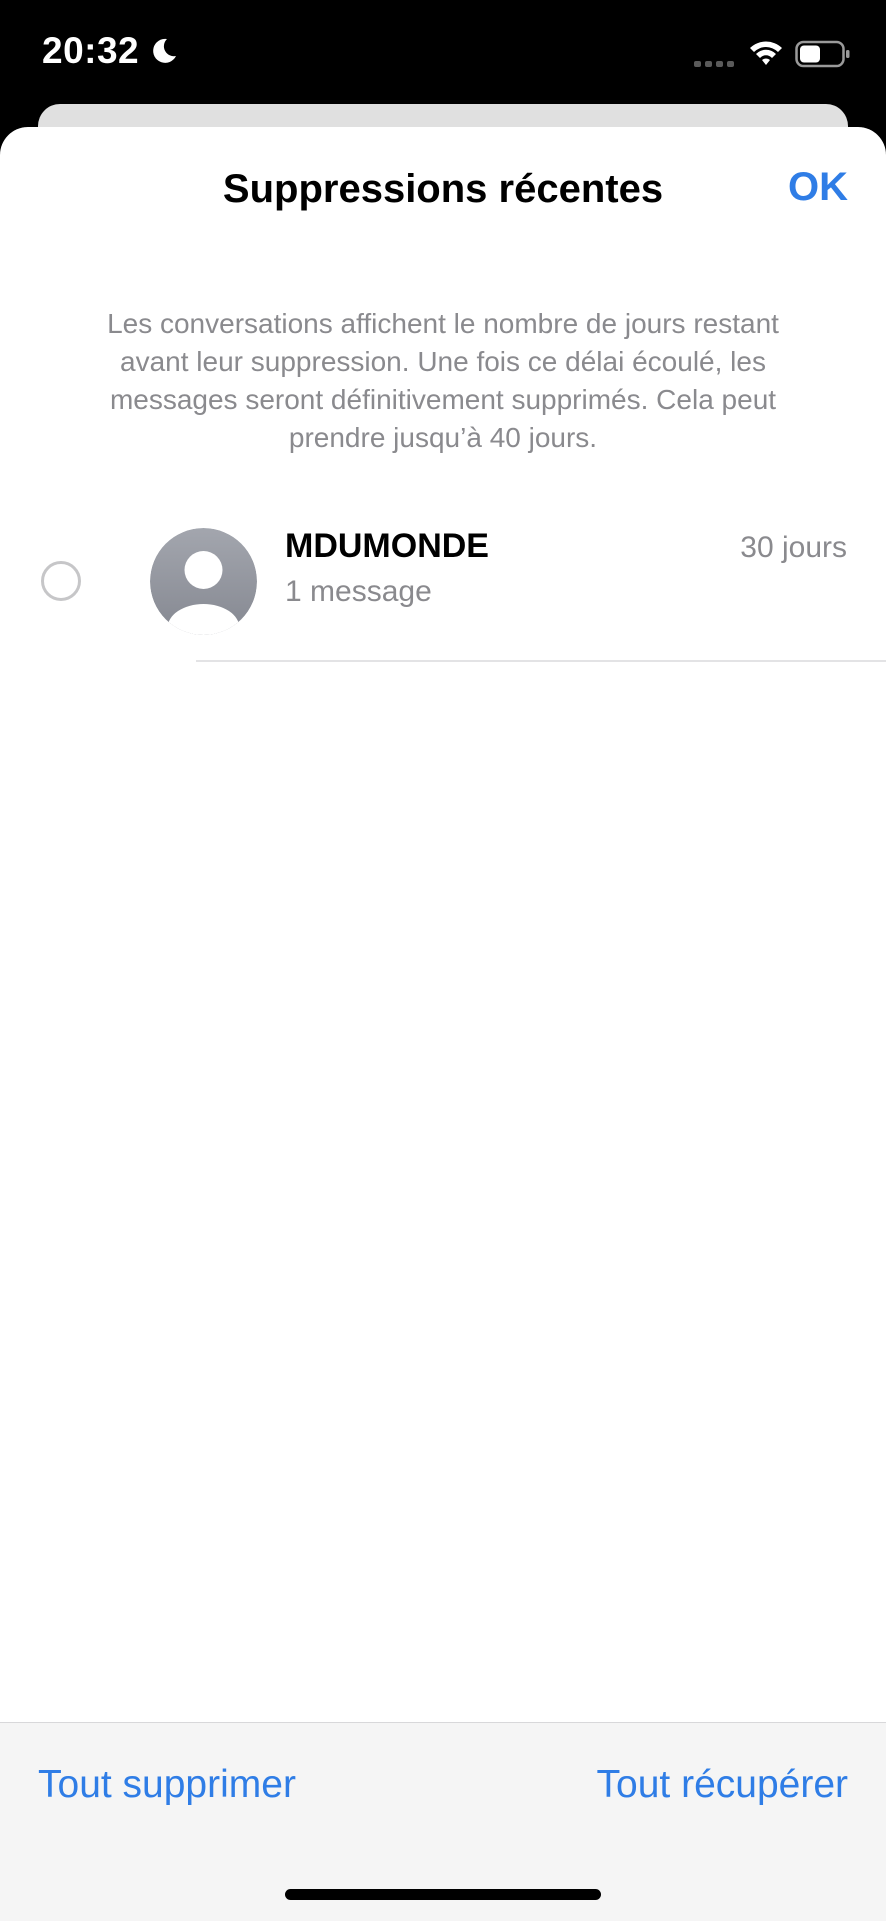 Image resolution: width=886 pixels, height=1921 pixels. Describe the element at coordinates (167, 1785) in the screenshot. I see `delete-all-button: Tout supprimer` at that location.